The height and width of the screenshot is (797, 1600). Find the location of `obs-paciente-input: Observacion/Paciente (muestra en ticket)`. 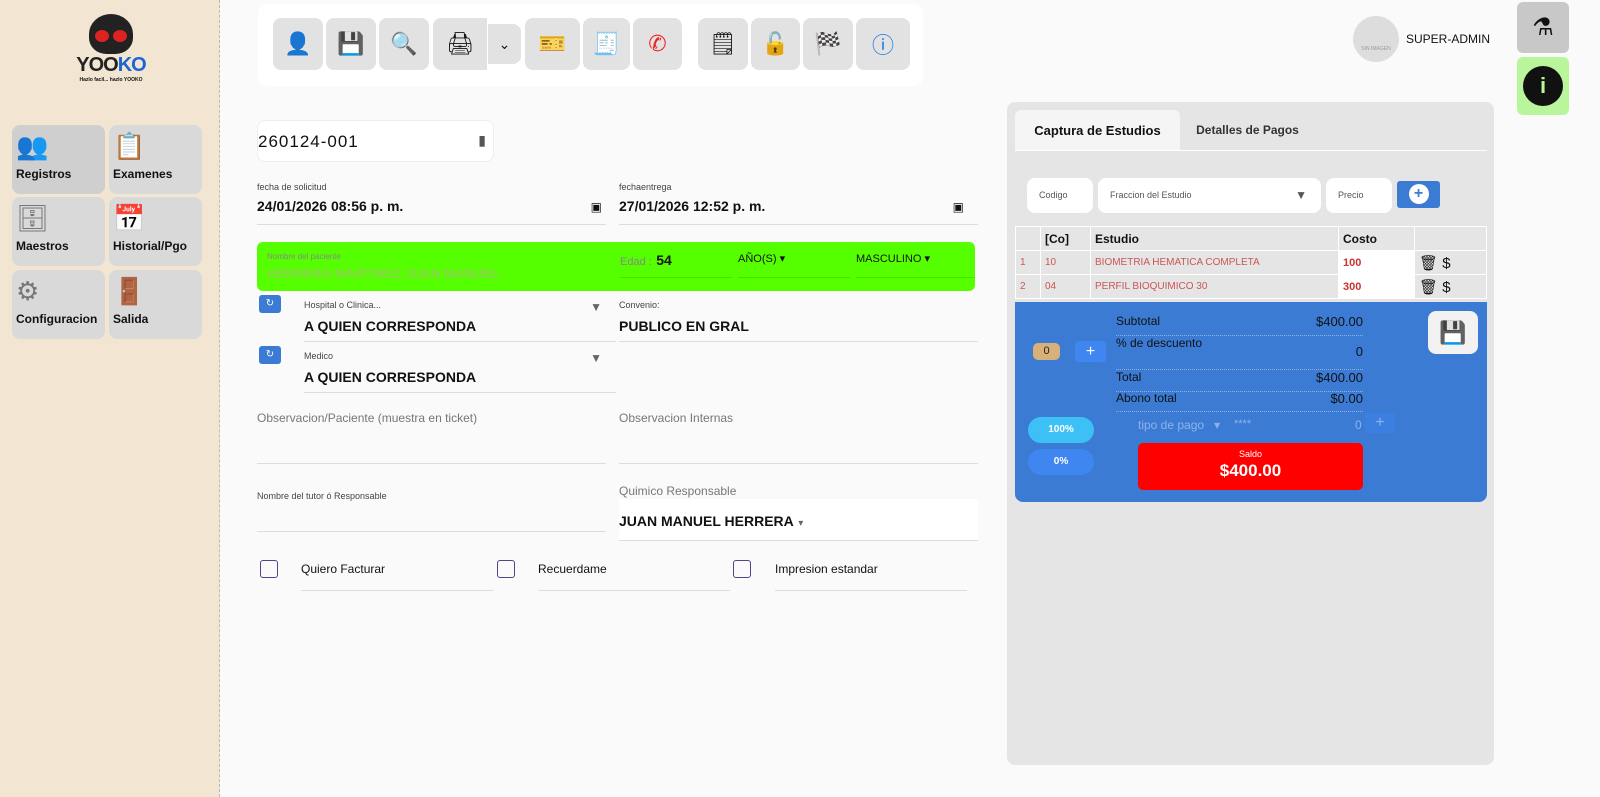

obs-paciente-input: Observacion/Paciente (muestra en ticket) is located at coordinates (431, 437).